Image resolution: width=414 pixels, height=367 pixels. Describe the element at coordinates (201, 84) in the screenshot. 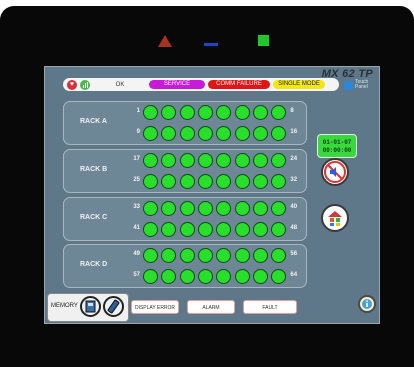

I see `status-bar: ♥ OK SERVICE COMM FAILURE SINGLE MODE` at that location.